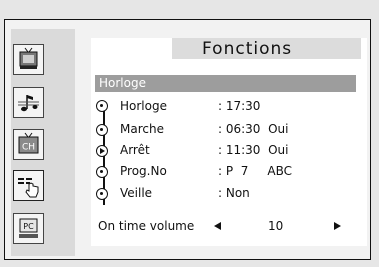 The width and height of the screenshot is (379, 267). I want to click on setting-label: Veille, so click(136, 193).